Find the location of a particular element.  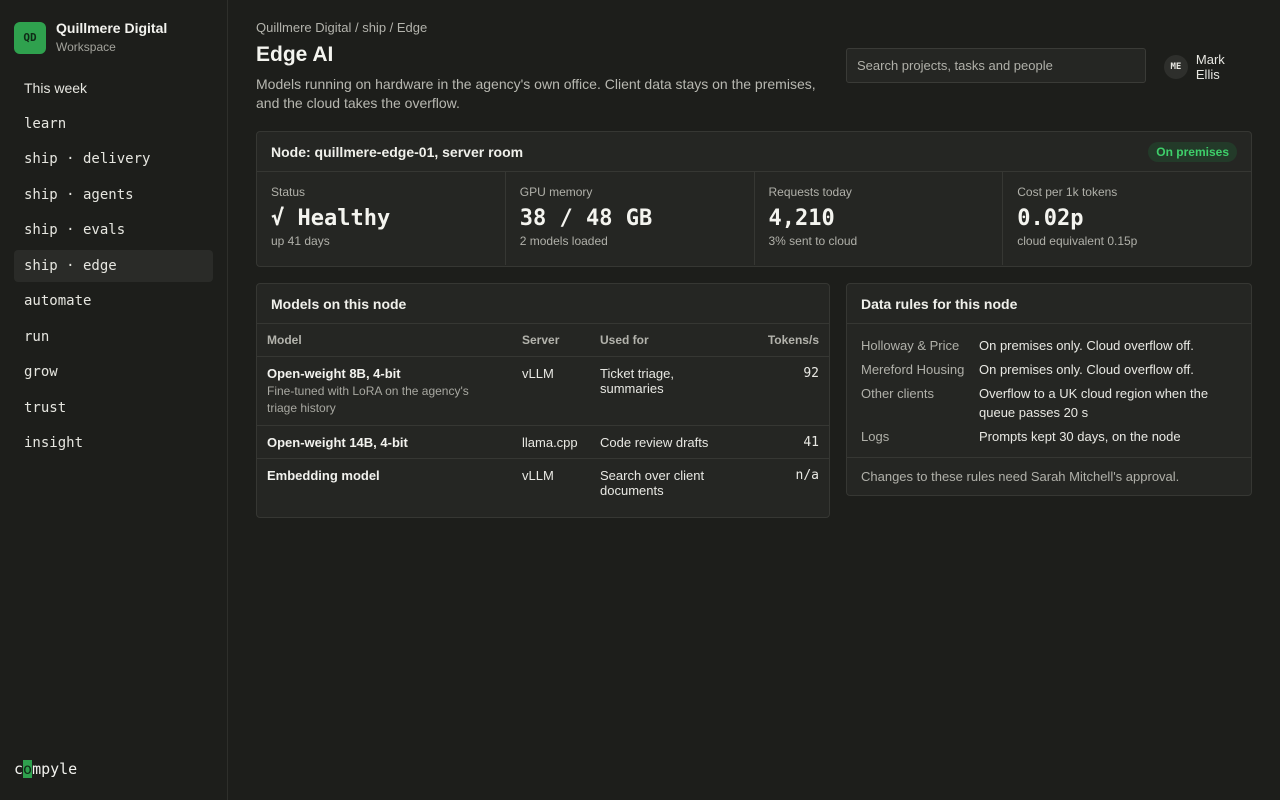

user-name: Mark Ellis is located at coordinates (1210, 67).